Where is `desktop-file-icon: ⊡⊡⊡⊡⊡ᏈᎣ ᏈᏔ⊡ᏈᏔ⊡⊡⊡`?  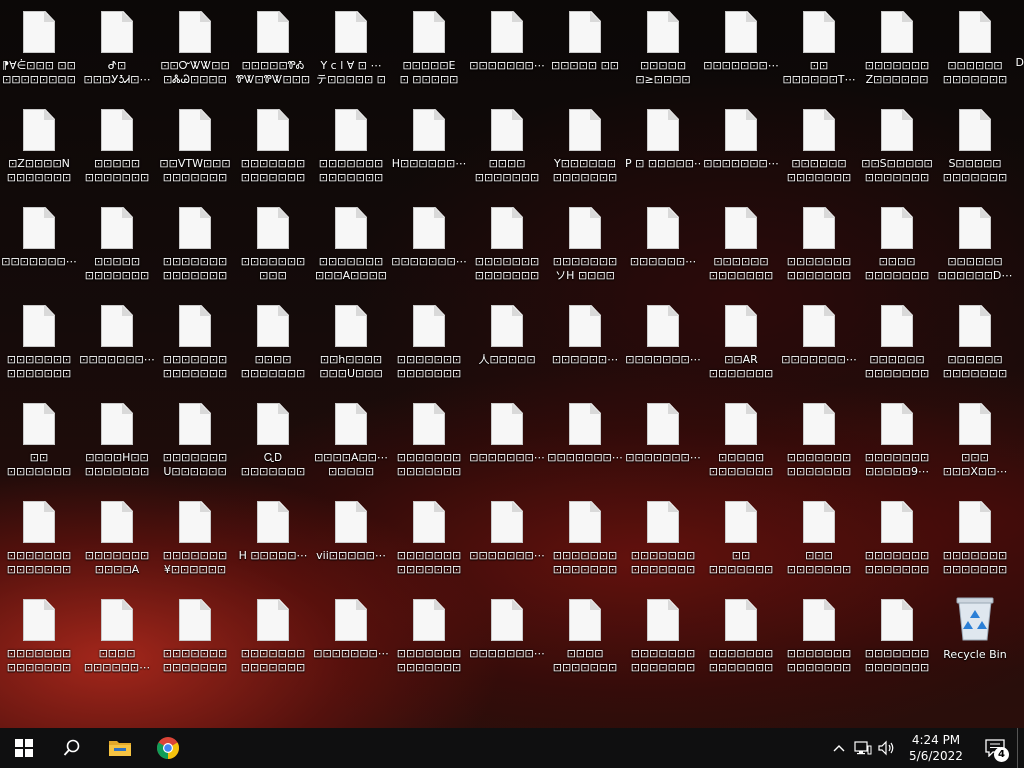 desktop-file-icon: ⊡⊡⊡⊡⊡ᏈᎣ ᏈᏔ⊡ᏈᏔ⊡⊡⊡ is located at coordinates (273, 48).